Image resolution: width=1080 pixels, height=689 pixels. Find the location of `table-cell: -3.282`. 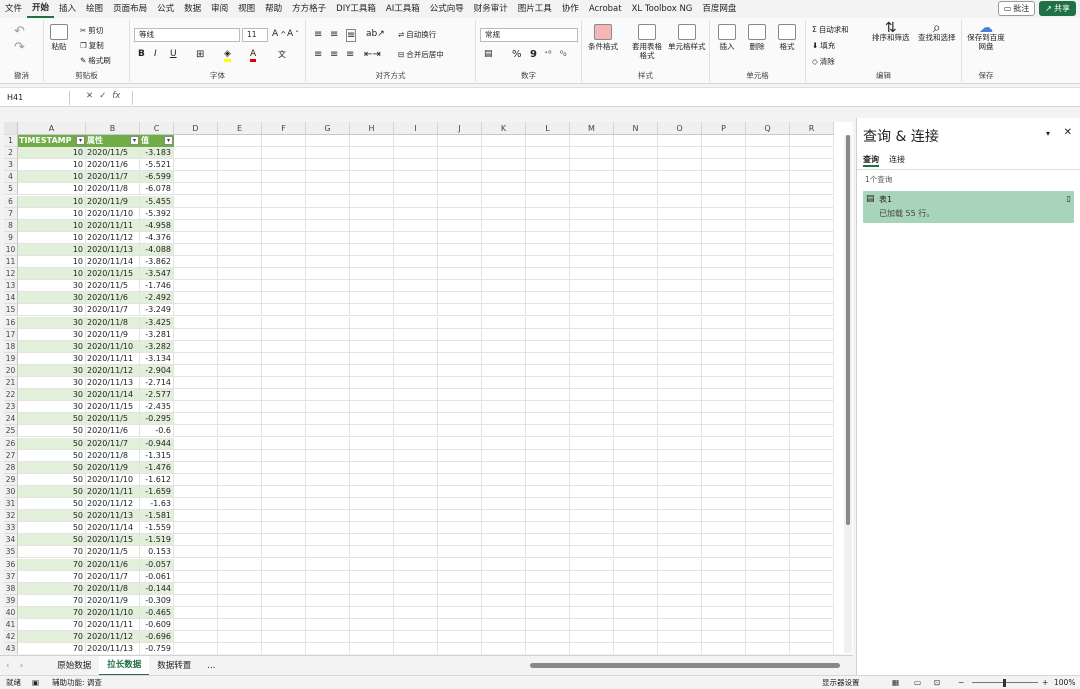

table-cell: -3.282 is located at coordinates (157, 346).